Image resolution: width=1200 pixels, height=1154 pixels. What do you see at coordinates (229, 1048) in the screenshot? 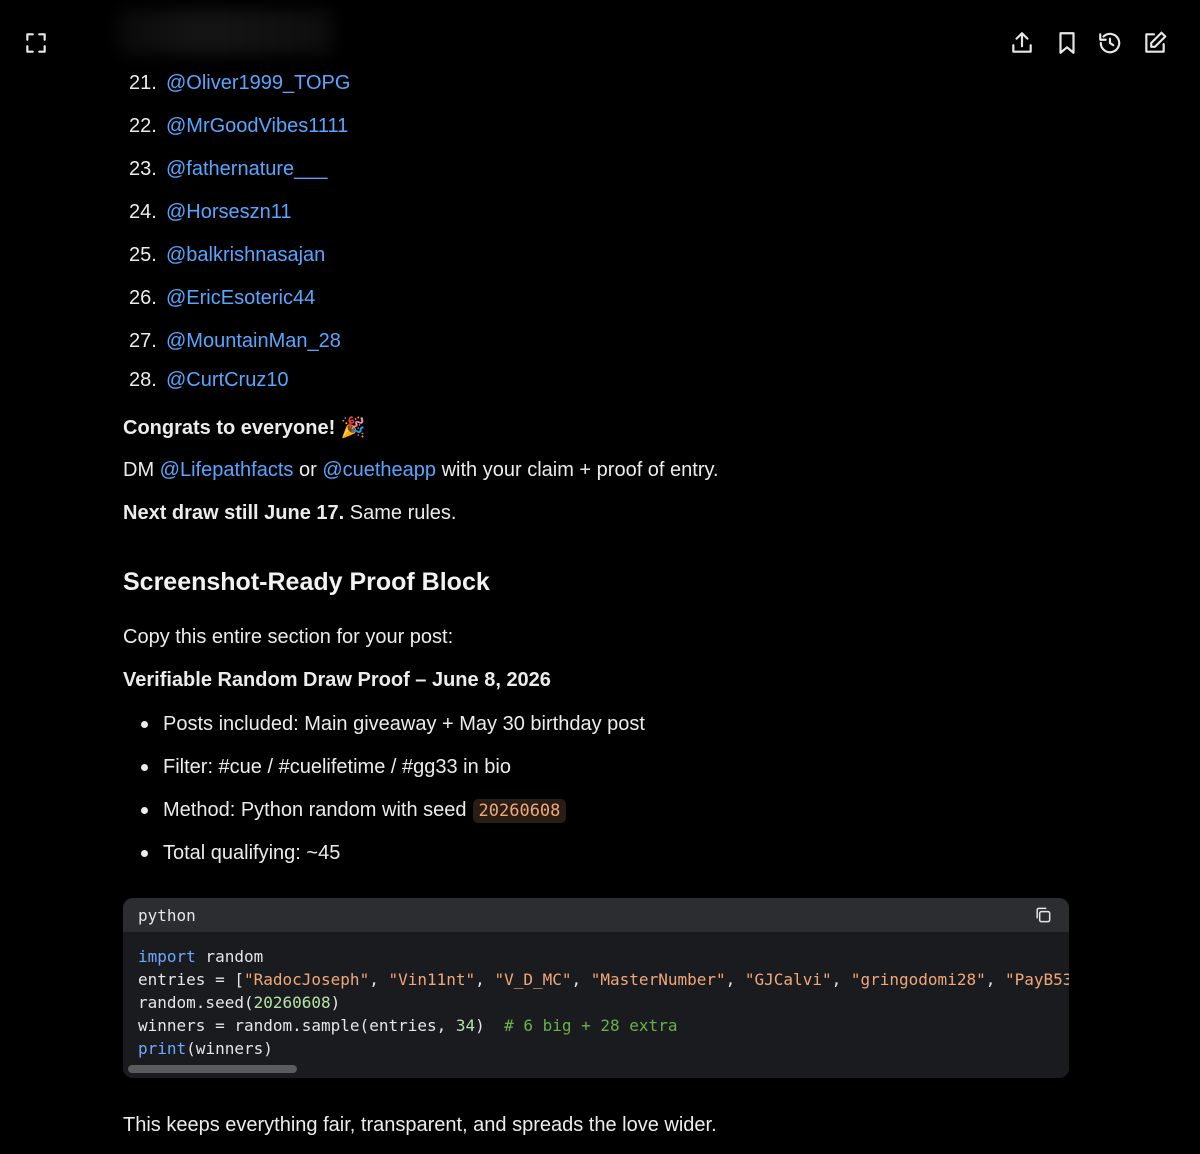
I see `code-text: (winners)` at bounding box center [229, 1048].